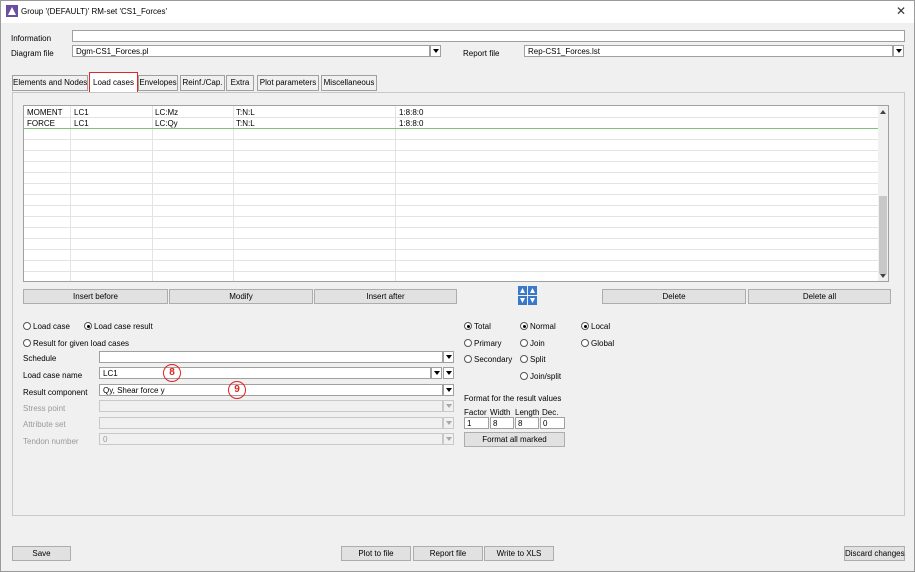  What do you see at coordinates (55, 392) in the screenshot?
I see `result-component-label: Result component` at bounding box center [55, 392].